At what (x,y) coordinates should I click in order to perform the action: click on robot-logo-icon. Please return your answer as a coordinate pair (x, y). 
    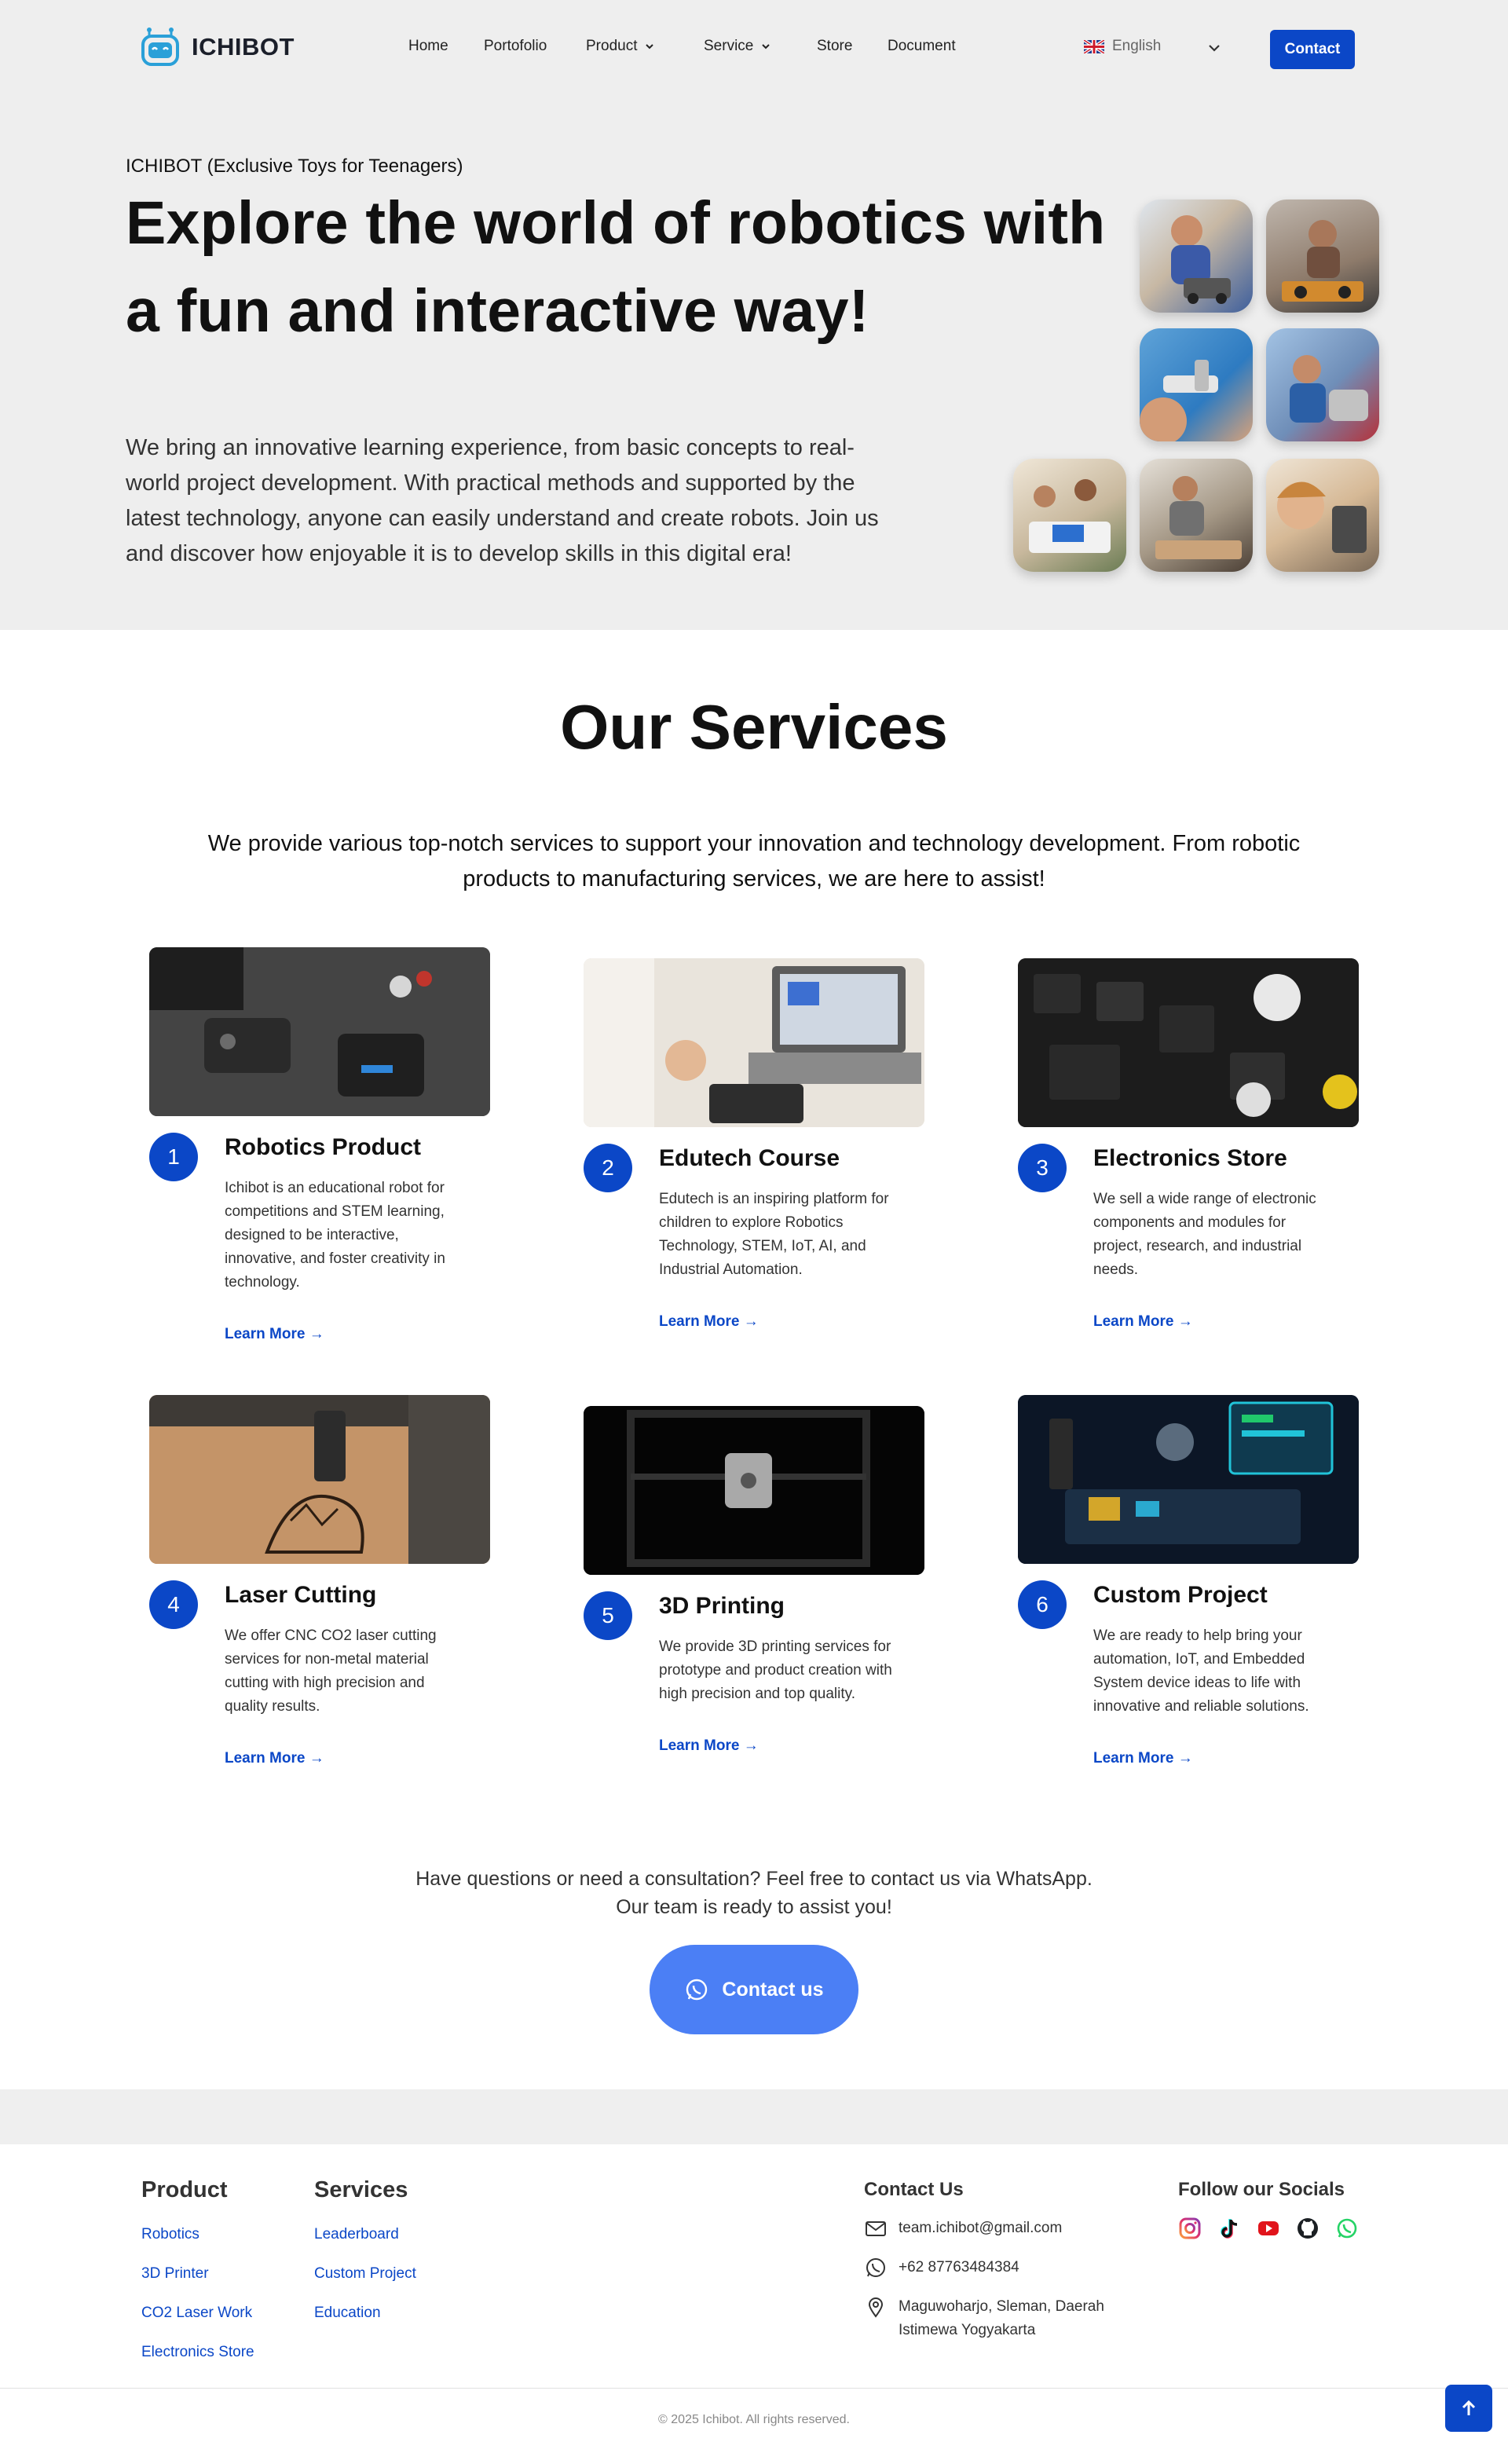
    Looking at the image, I should click on (160, 46).